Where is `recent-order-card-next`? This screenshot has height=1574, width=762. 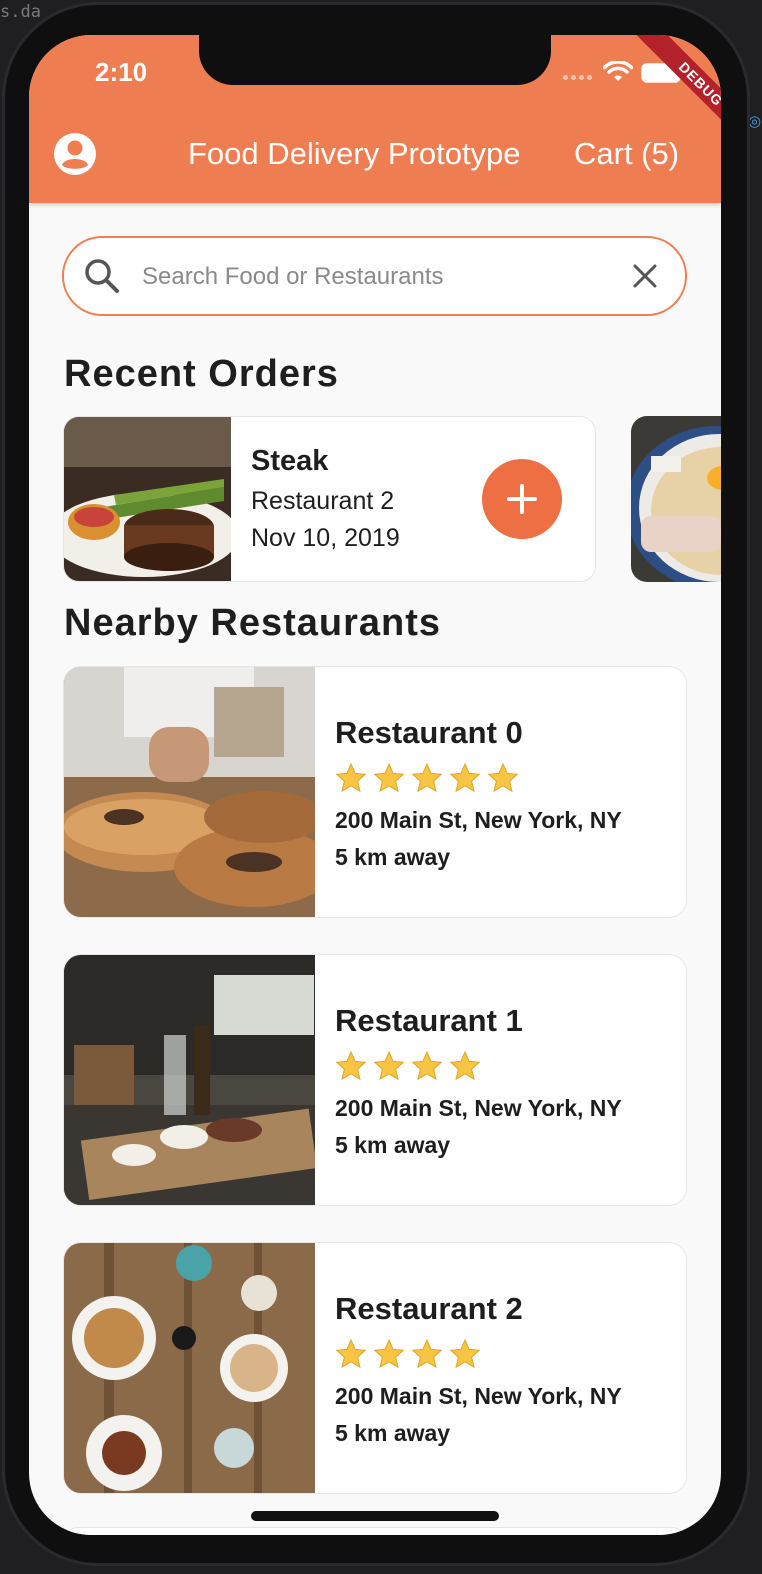 recent-order-card-next is located at coordinates (676, 499).